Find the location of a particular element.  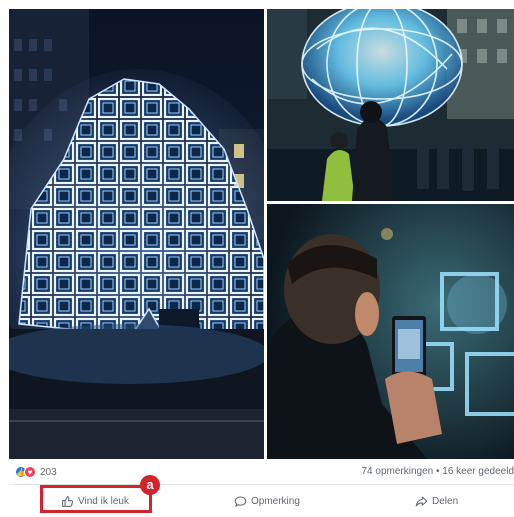

share-button: Delen is located at coordinates (436, 501).